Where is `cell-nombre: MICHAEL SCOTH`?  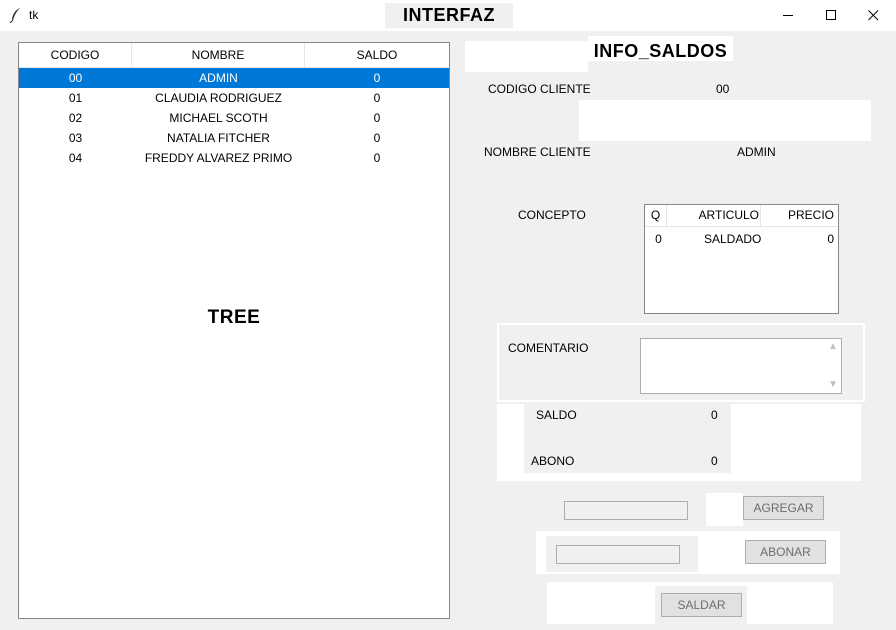 cell-nombre: MICHAEL SCOTH is located at coordinates (218, 118).